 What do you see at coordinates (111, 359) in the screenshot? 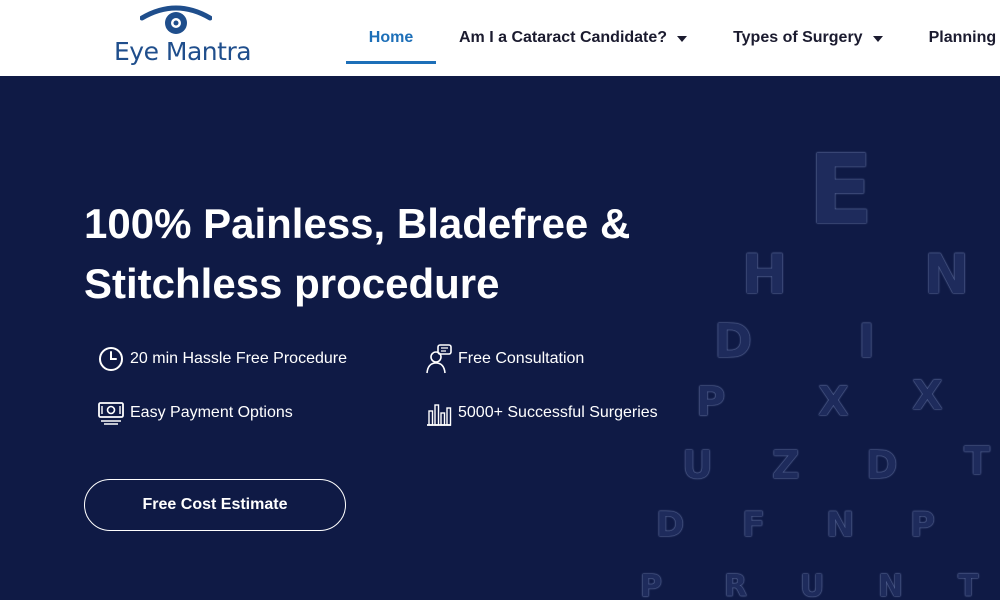
I see `clock-icon` at bounding box center [111, 359].